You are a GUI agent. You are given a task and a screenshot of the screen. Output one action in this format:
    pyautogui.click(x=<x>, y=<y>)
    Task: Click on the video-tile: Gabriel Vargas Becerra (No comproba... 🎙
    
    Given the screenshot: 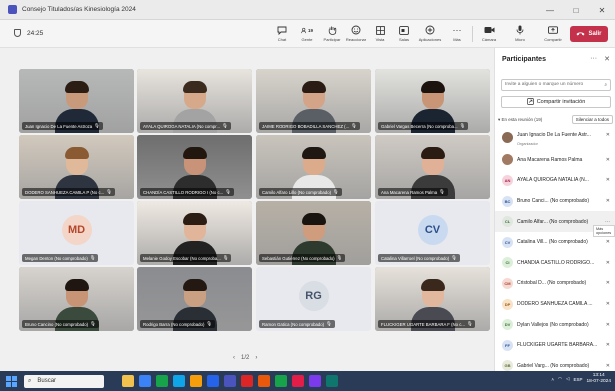 What is the action you would take?
    pyautogui.click(x=432, y=101)
    